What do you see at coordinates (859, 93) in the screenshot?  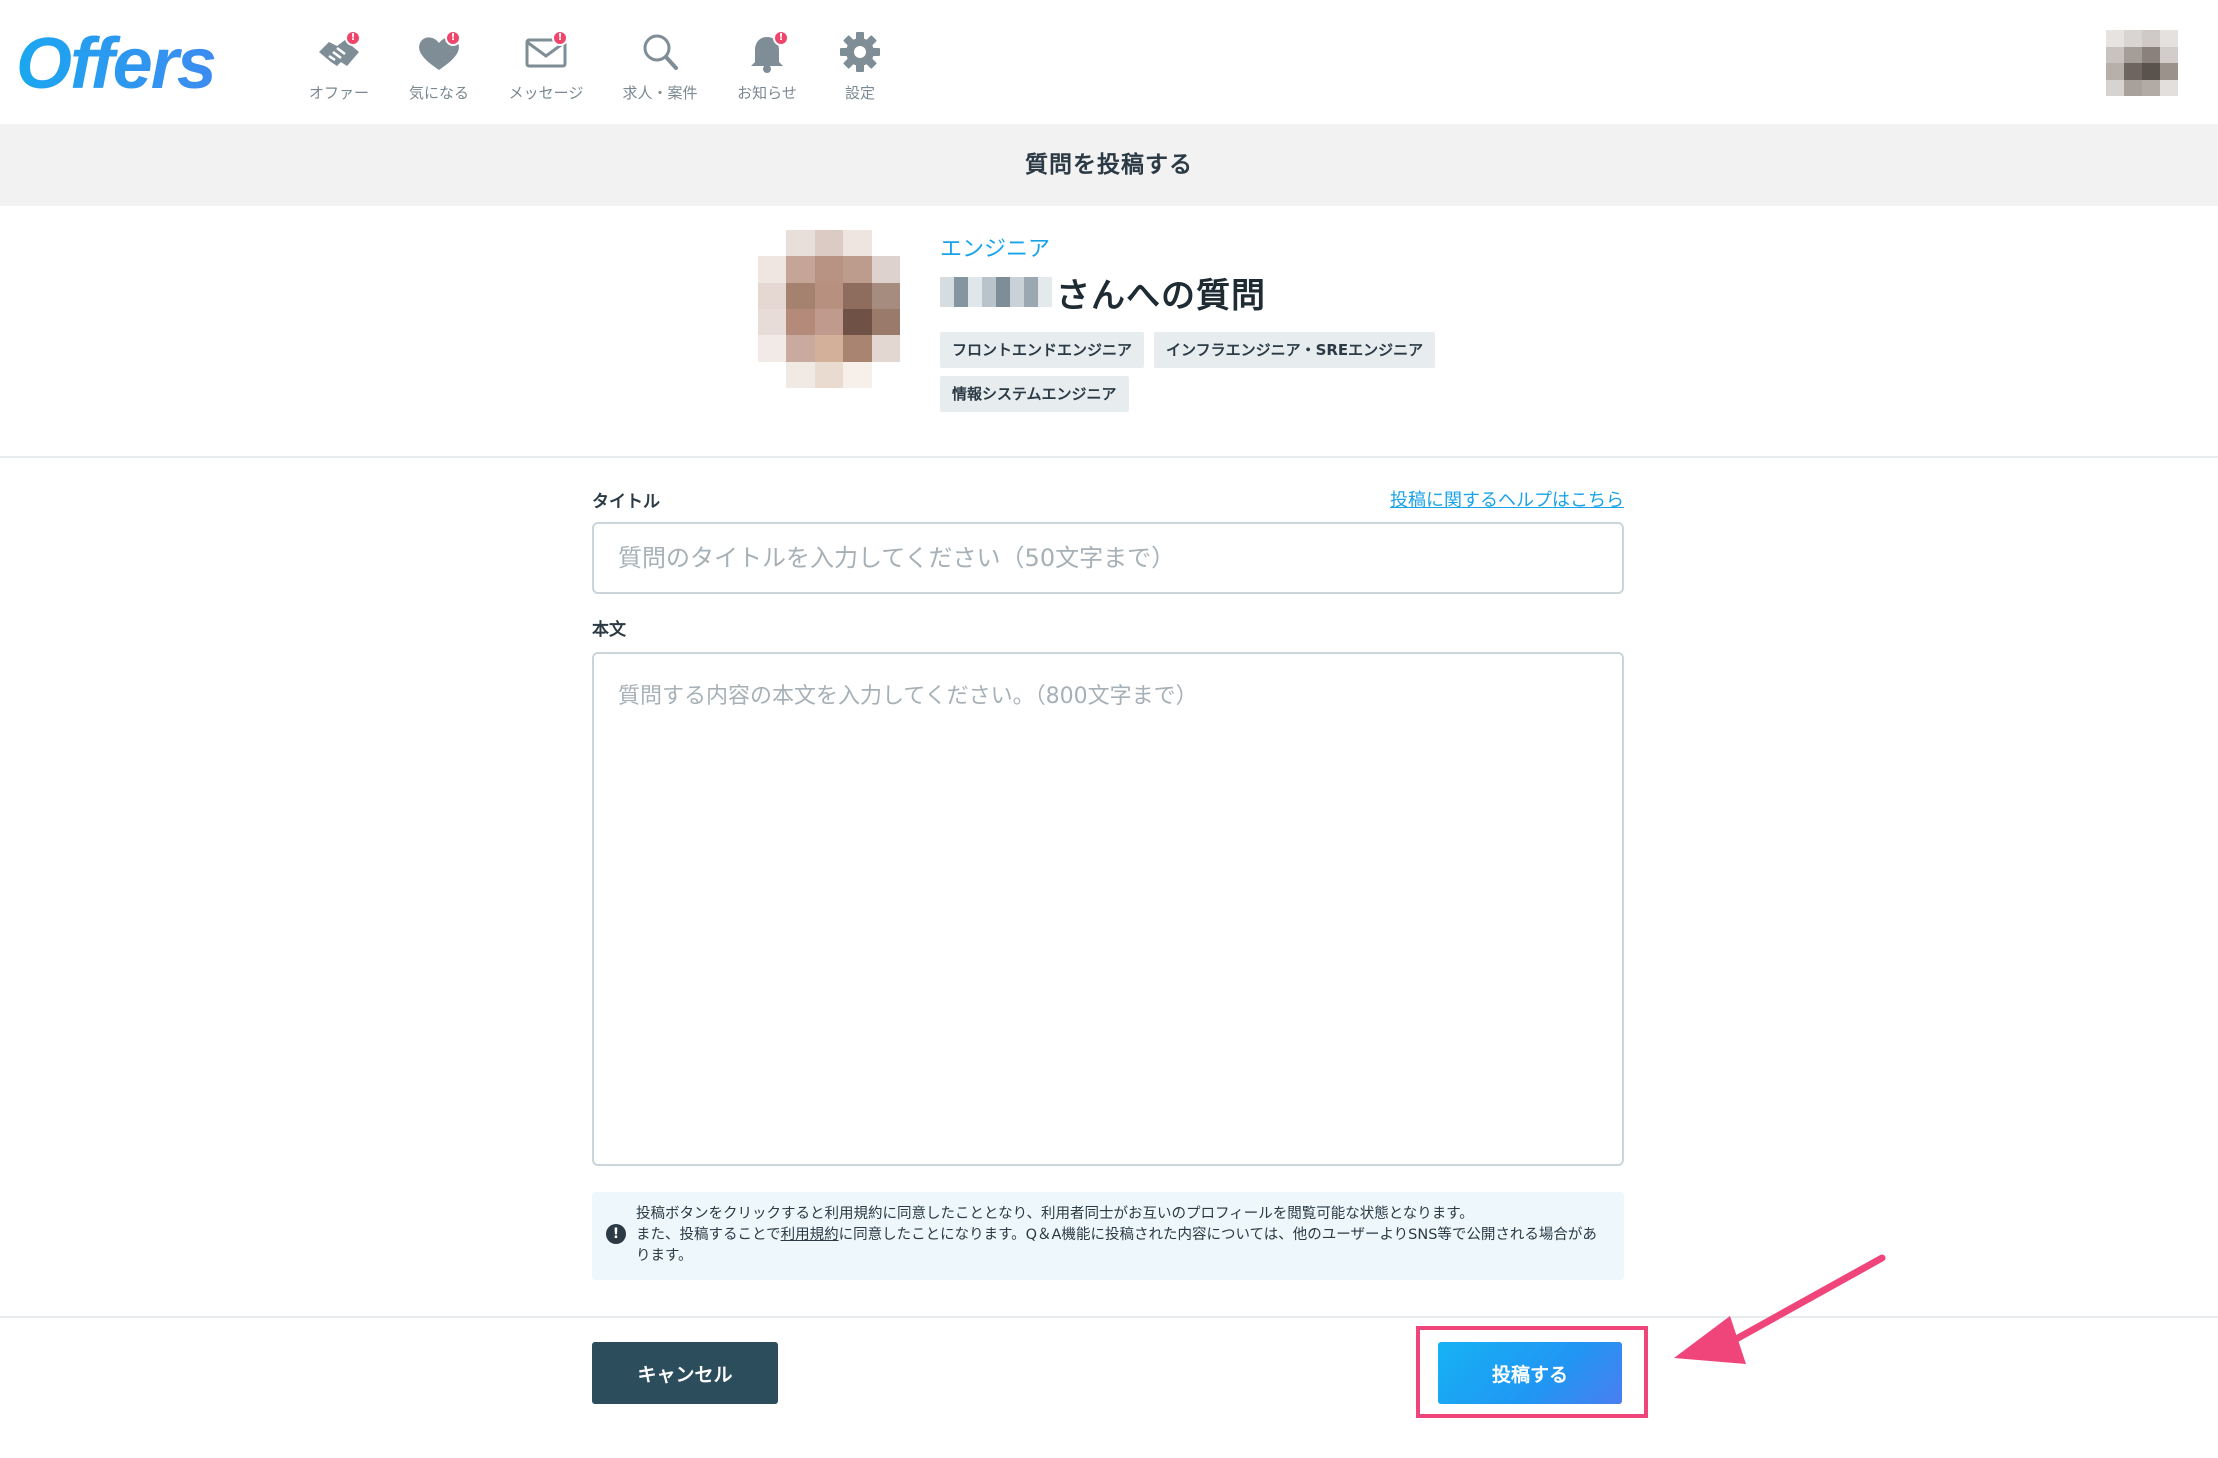 I see `nav-label: 設定` at bounding box center [859, 93].